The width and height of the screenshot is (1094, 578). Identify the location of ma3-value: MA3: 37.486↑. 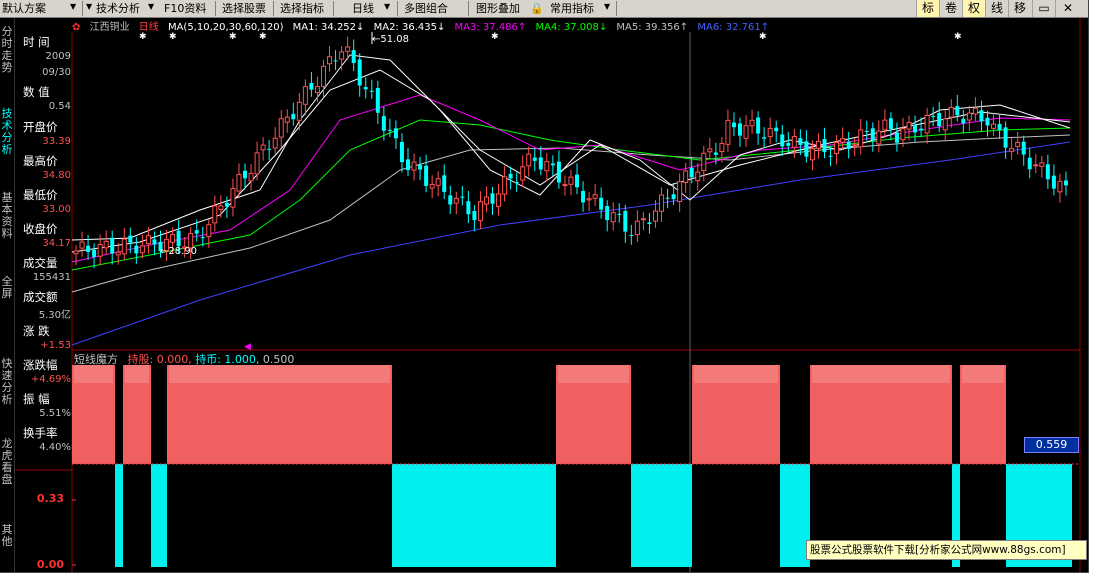
(490, 27).